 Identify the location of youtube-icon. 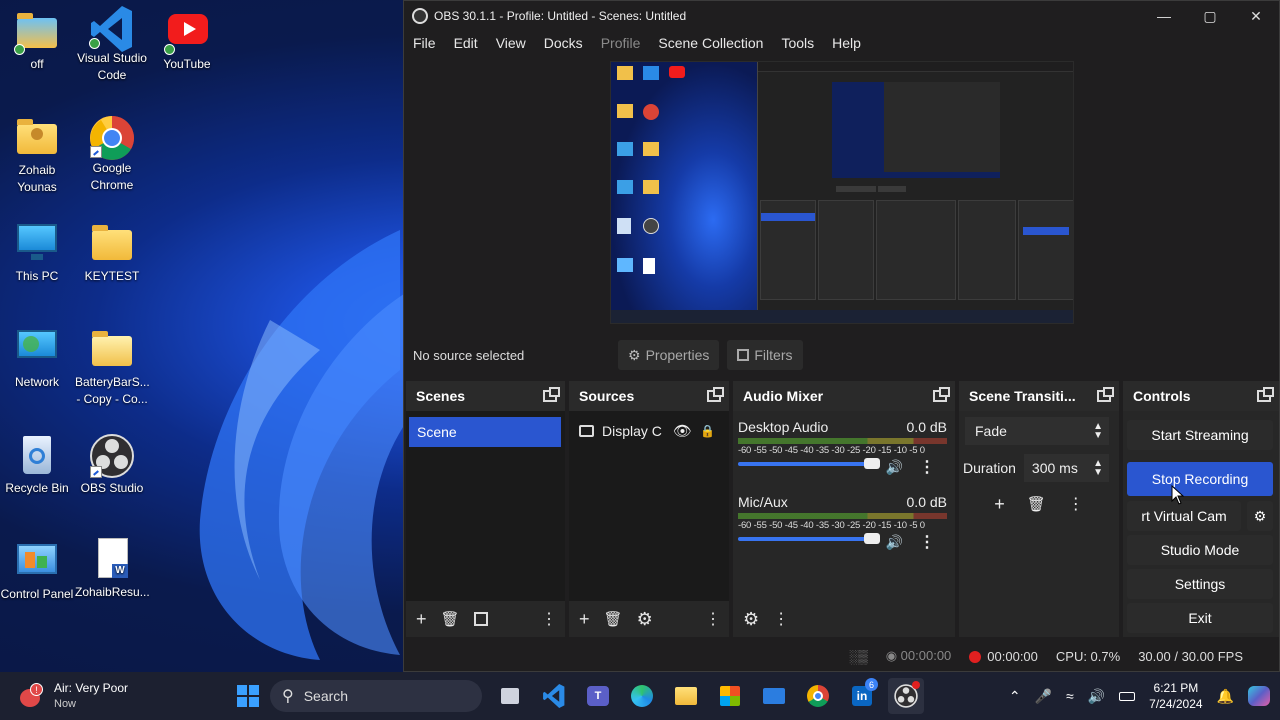
(186, 32).